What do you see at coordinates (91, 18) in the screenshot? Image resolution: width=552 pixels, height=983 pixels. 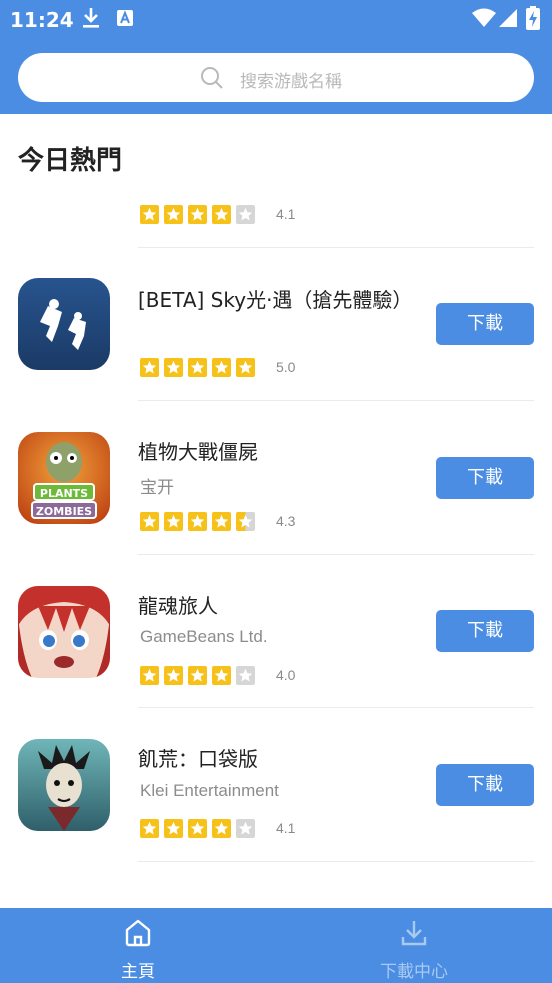 I see `download-icon` at bounding box center [91, 18].